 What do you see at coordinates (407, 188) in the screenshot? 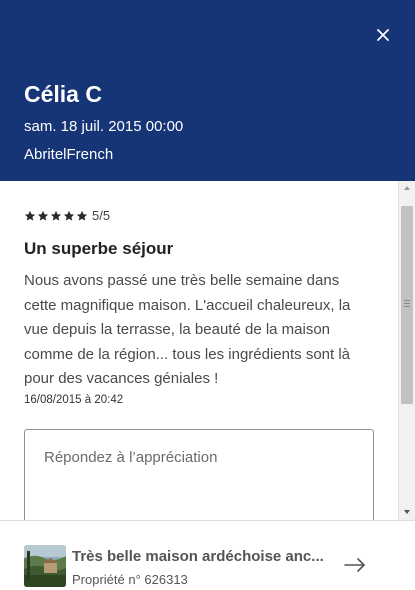
I see `scroll-up-icon` at bounding box center [407, 188].